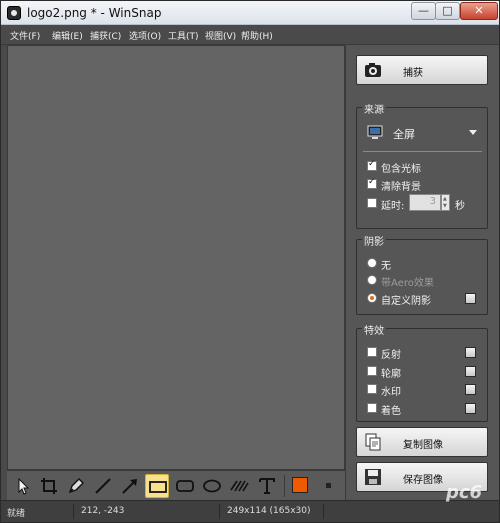 This screenshot has width=500, height=523. I want to click on copy-image-label: 复制图像, so click(423, 445).